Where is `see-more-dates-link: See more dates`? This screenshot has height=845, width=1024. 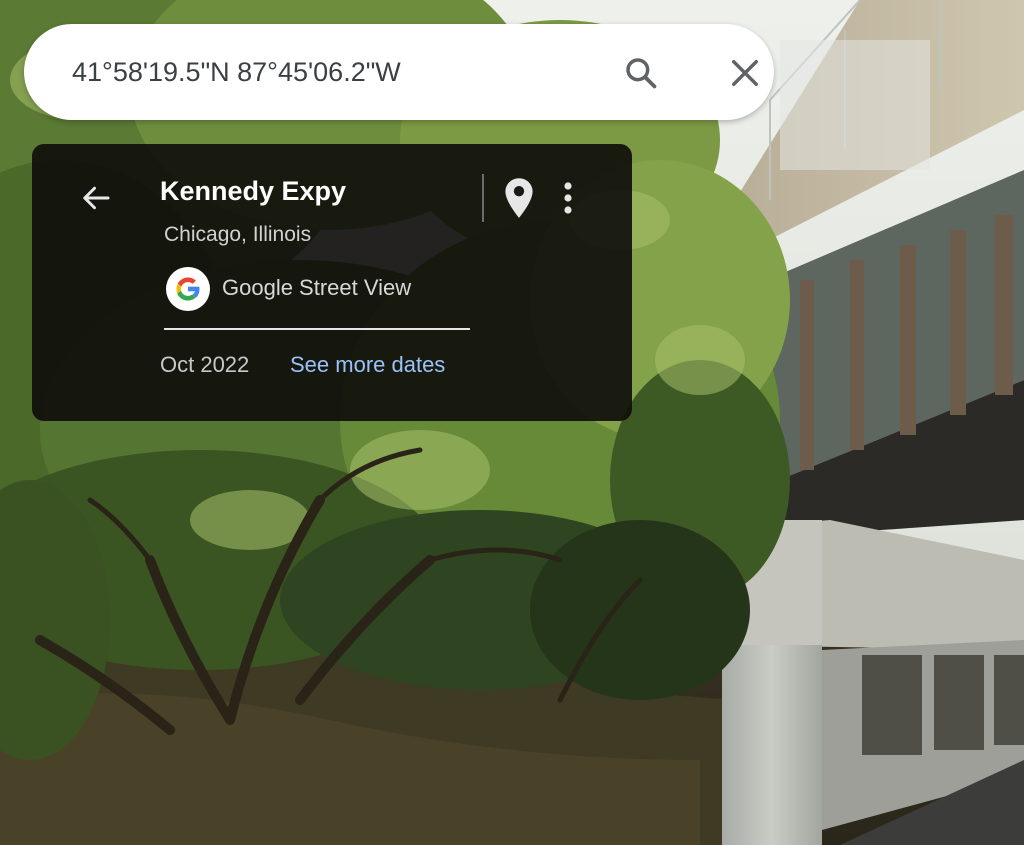 see-more-dates-link: See more dates is located at coordinates (367, 365).